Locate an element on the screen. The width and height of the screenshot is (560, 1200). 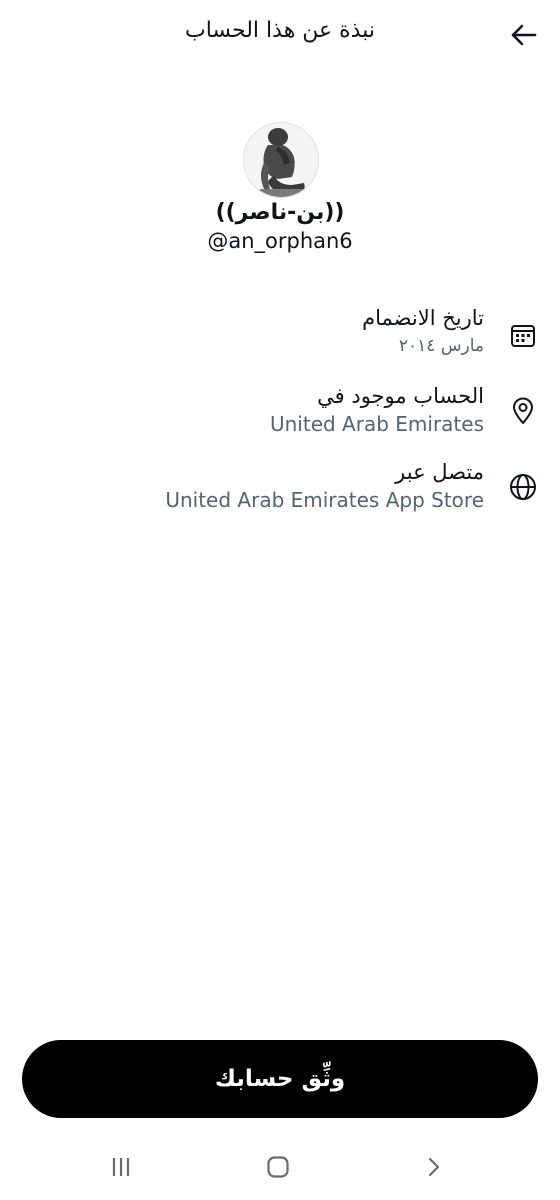
header: نبذة عن هذا الحساب is located at coordinates (280, 35).